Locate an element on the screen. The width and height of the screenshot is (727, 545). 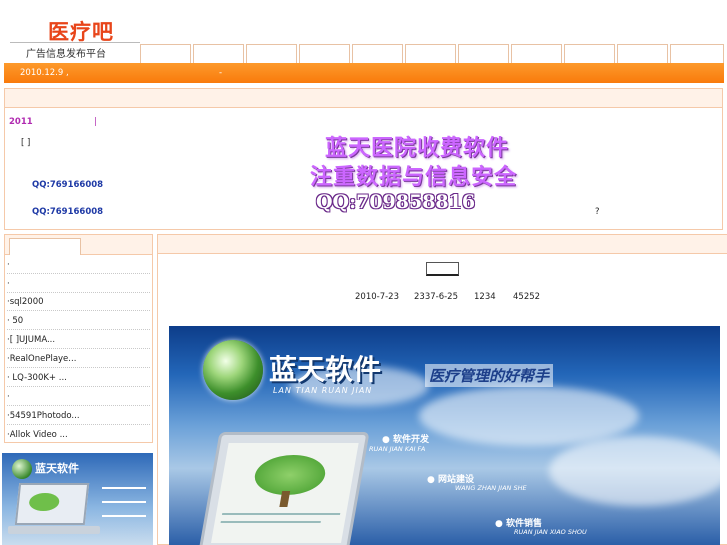
site-logo: 医疗吧 广告信息发布平台 is located at coordinates (76, 38).